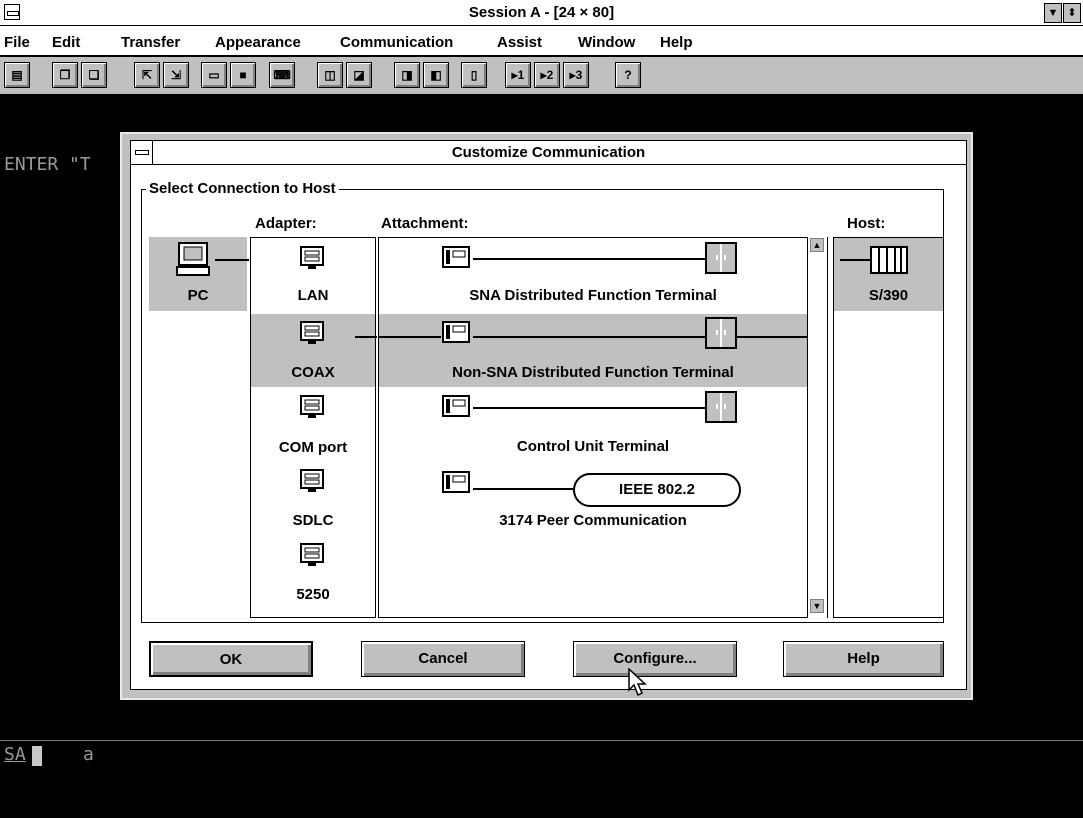 The width and height of the screenshot is (1083, 818). I want to click on keyboard-icon: ⌨, so click(282, 75).